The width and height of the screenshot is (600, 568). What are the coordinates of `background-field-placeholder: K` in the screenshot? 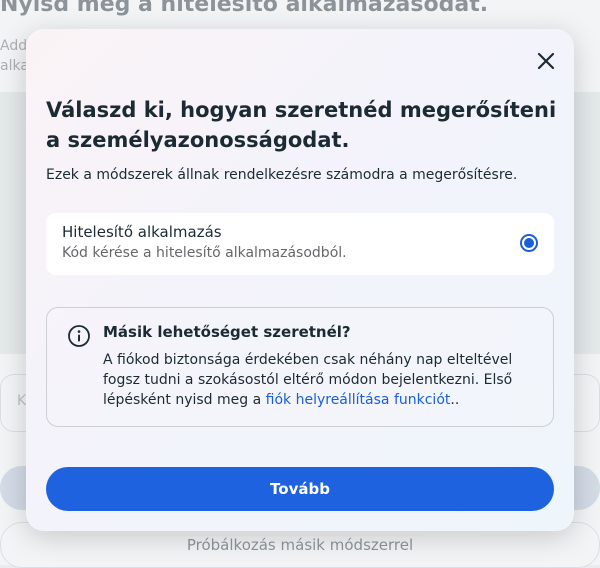 It's located at (22, 401).